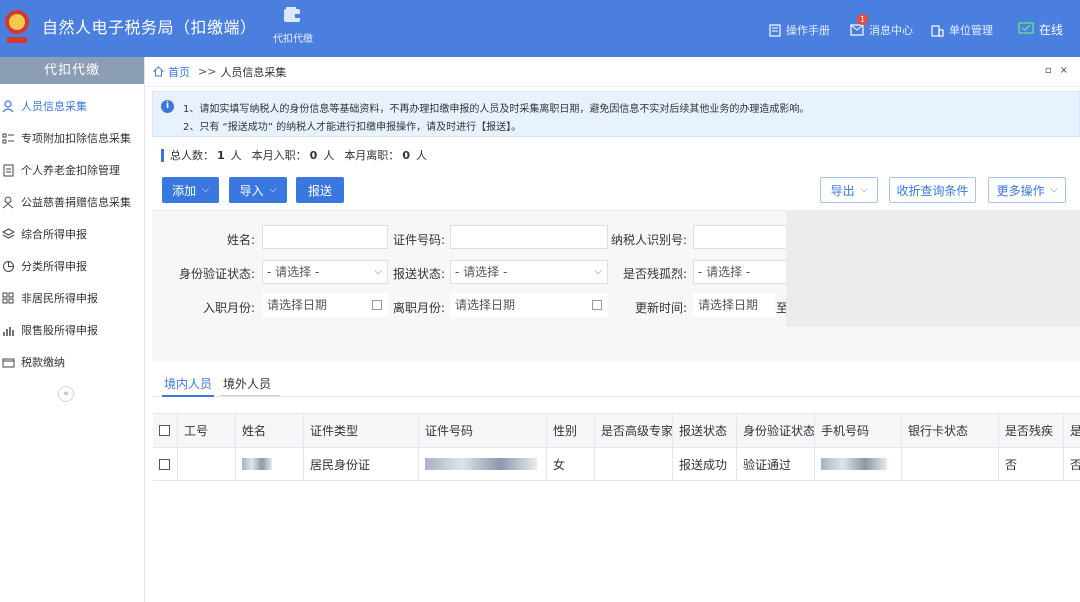 The height and width of the screenshot is (602, 1080). I want to click on sidebar-item-special-deduction: 专项附加扣除信息采集, so click(72, 138).